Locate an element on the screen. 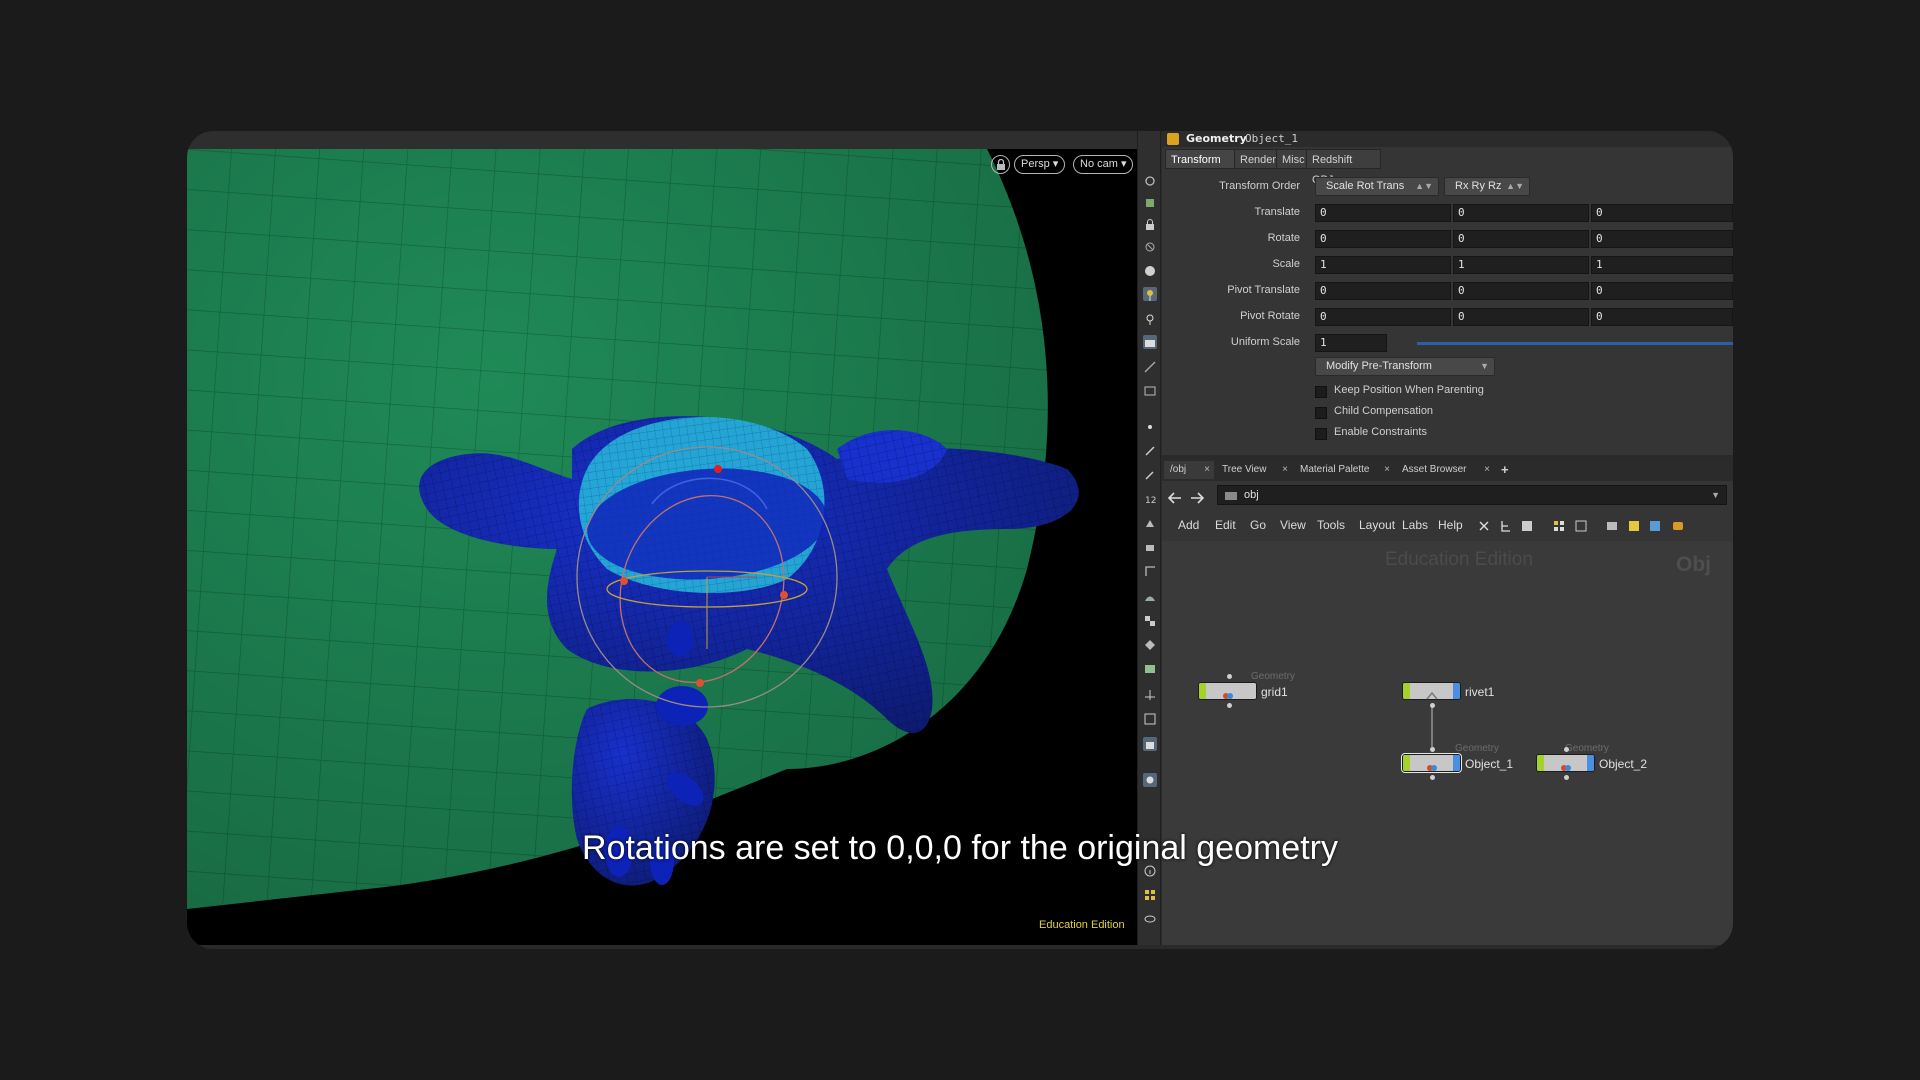 The image size is (1920, 1080). layout-grid-icon is located at coordinates (1150, 894).